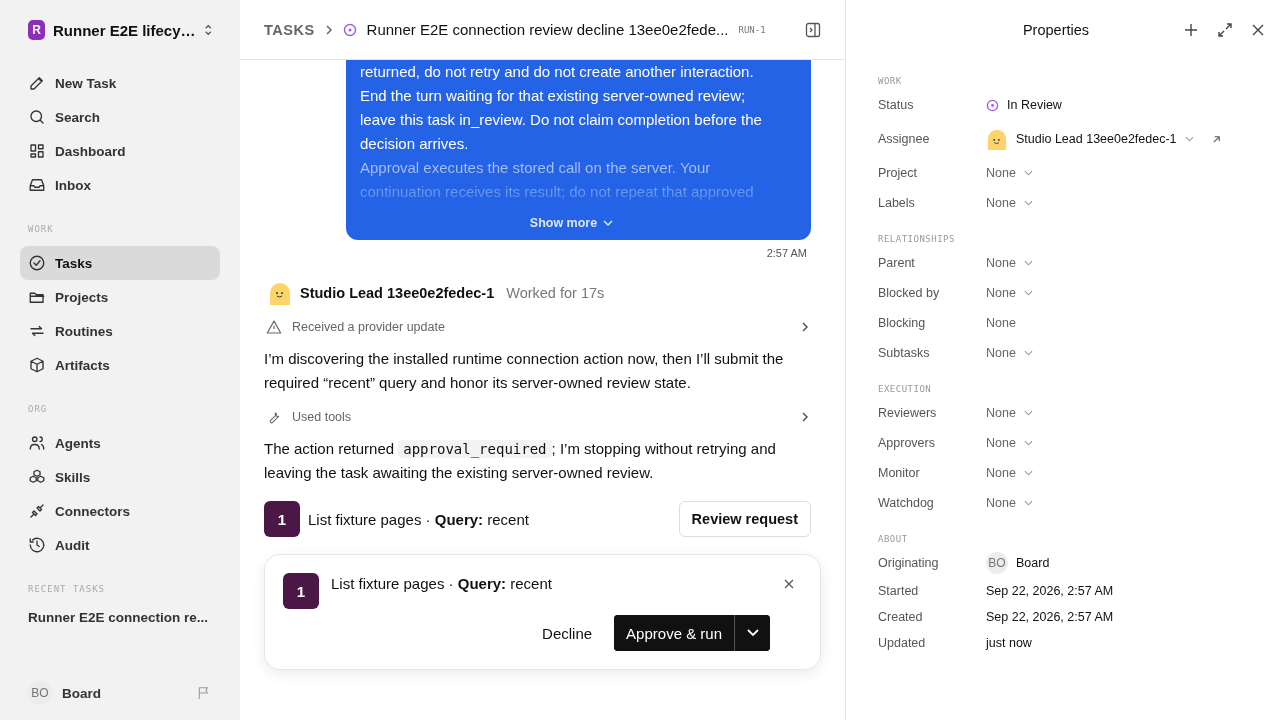 This screenshot has height=720, width=1280. Describe the element at coordinates (1033, 563) in the screenshot. I see `property-value: Board` at that location.